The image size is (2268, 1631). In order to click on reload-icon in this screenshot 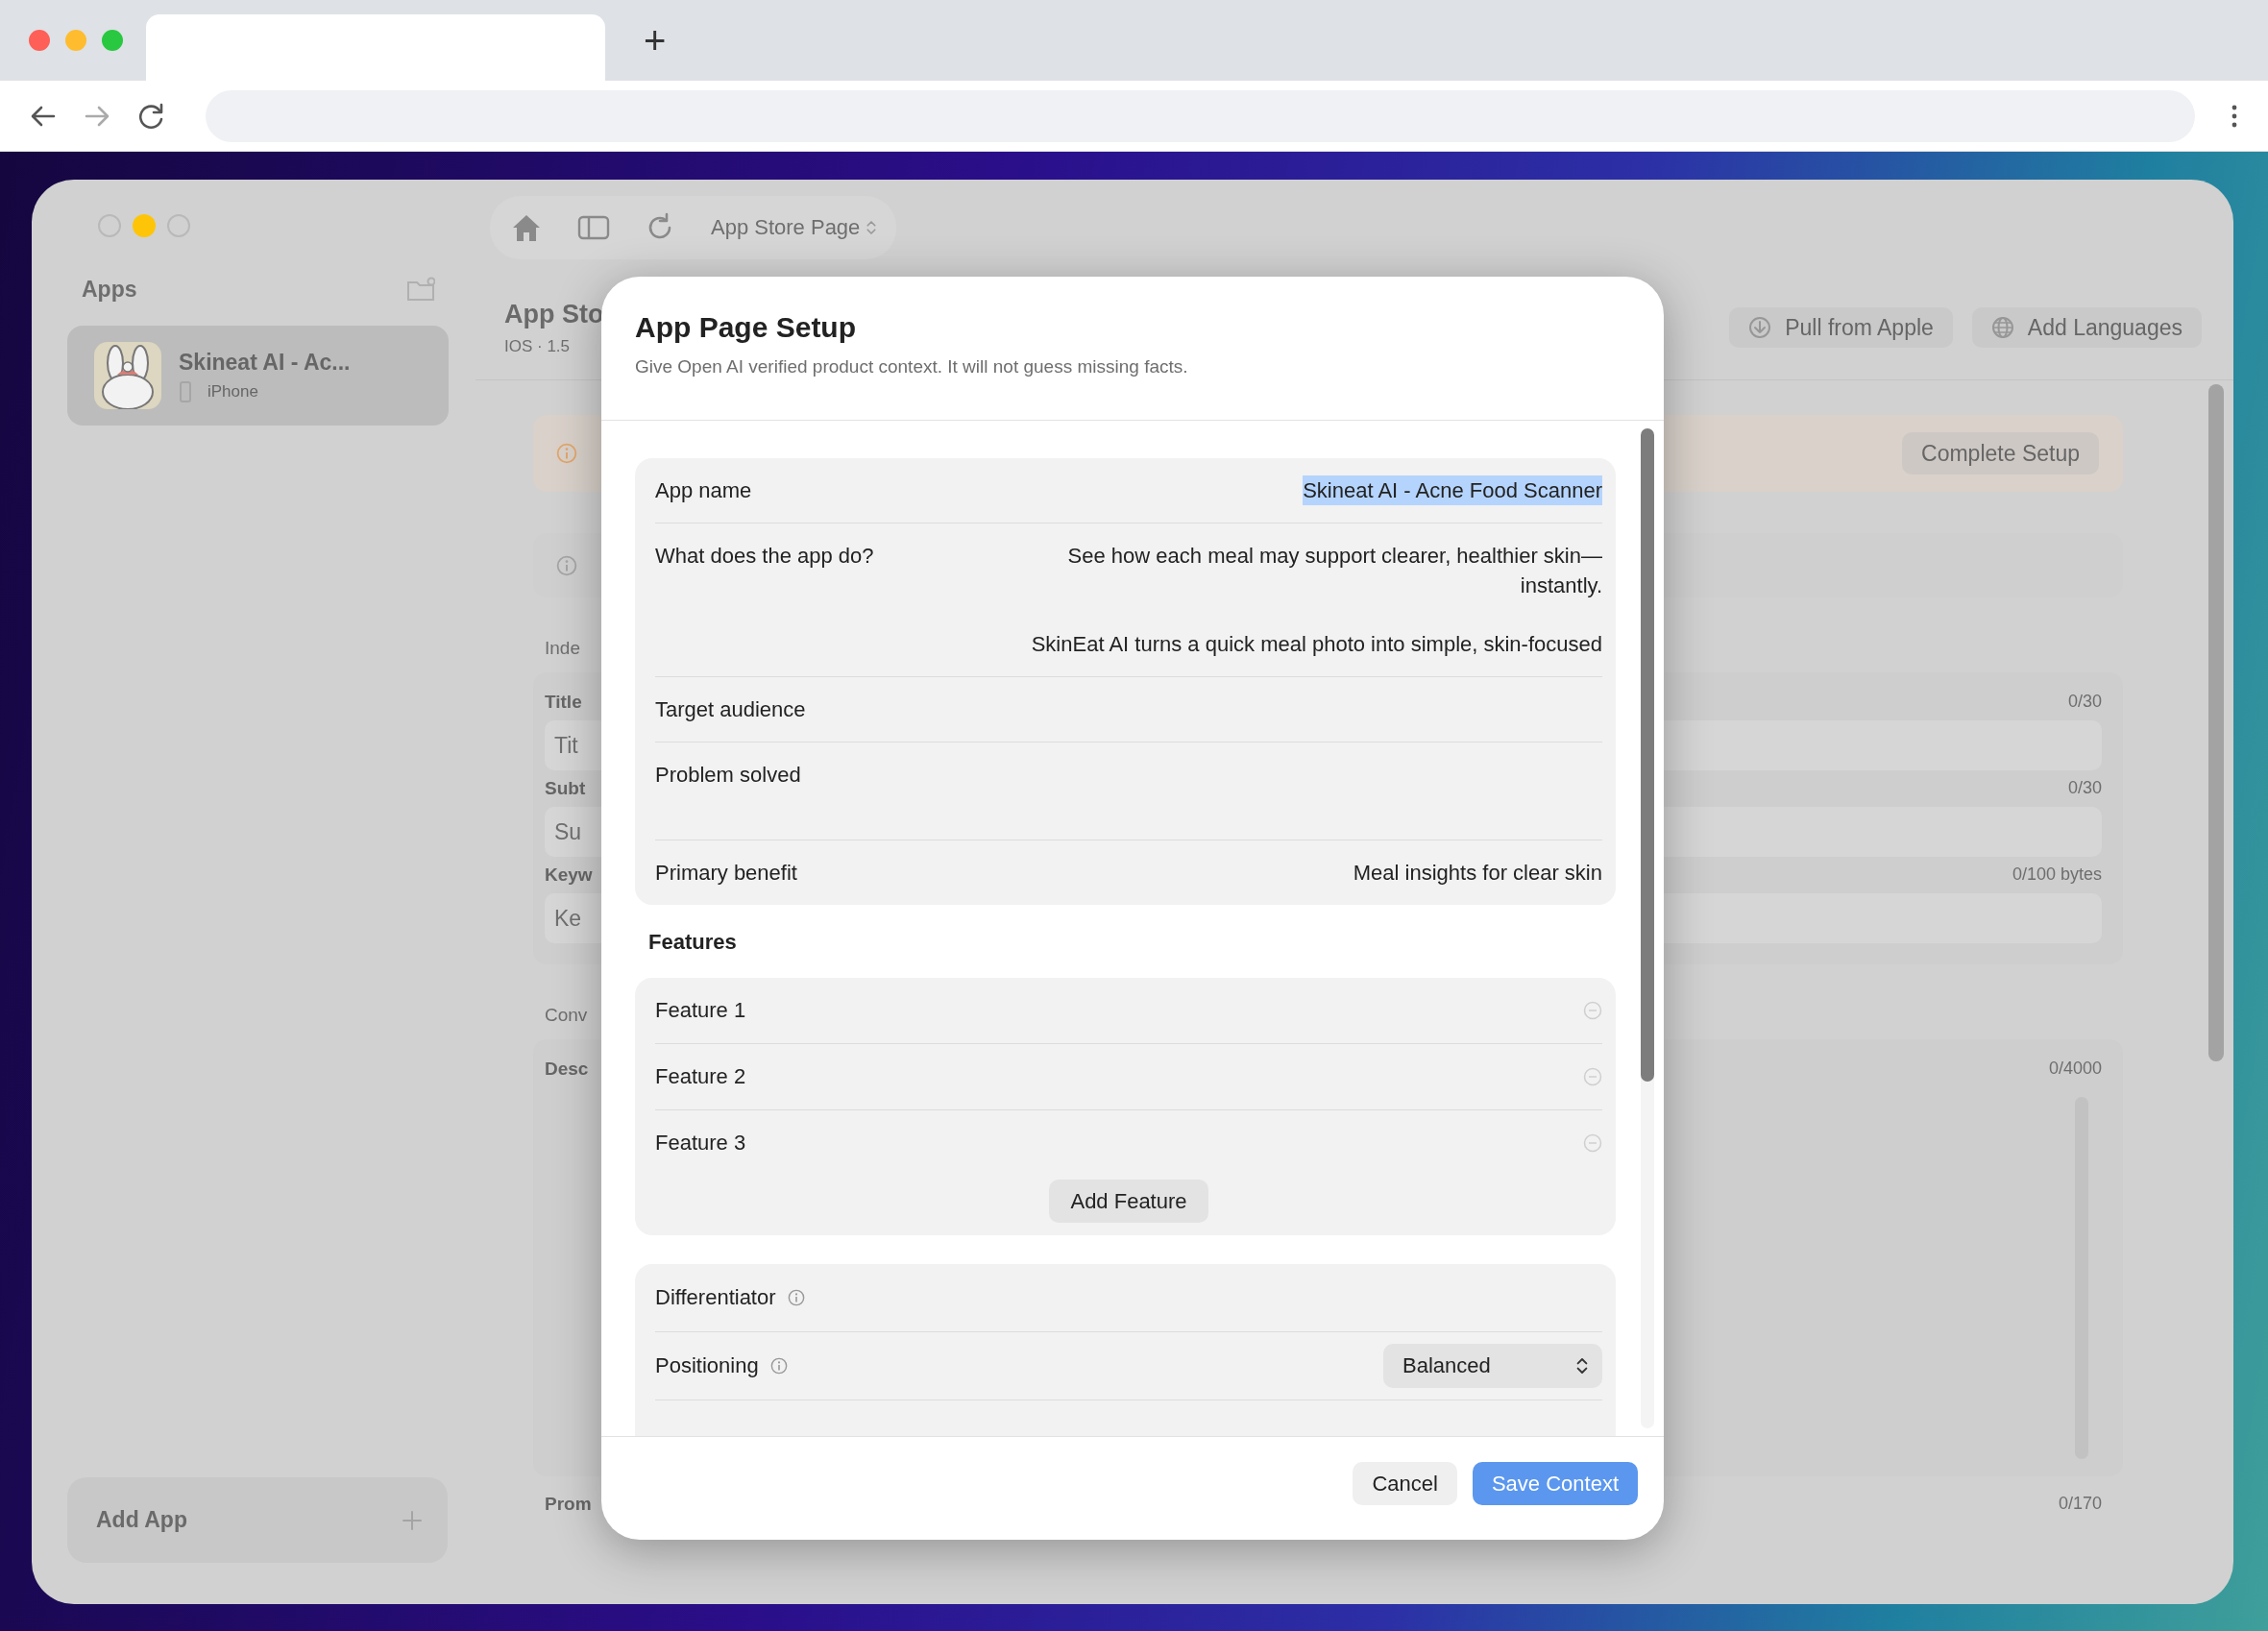, I will do `click(150, 116)`.